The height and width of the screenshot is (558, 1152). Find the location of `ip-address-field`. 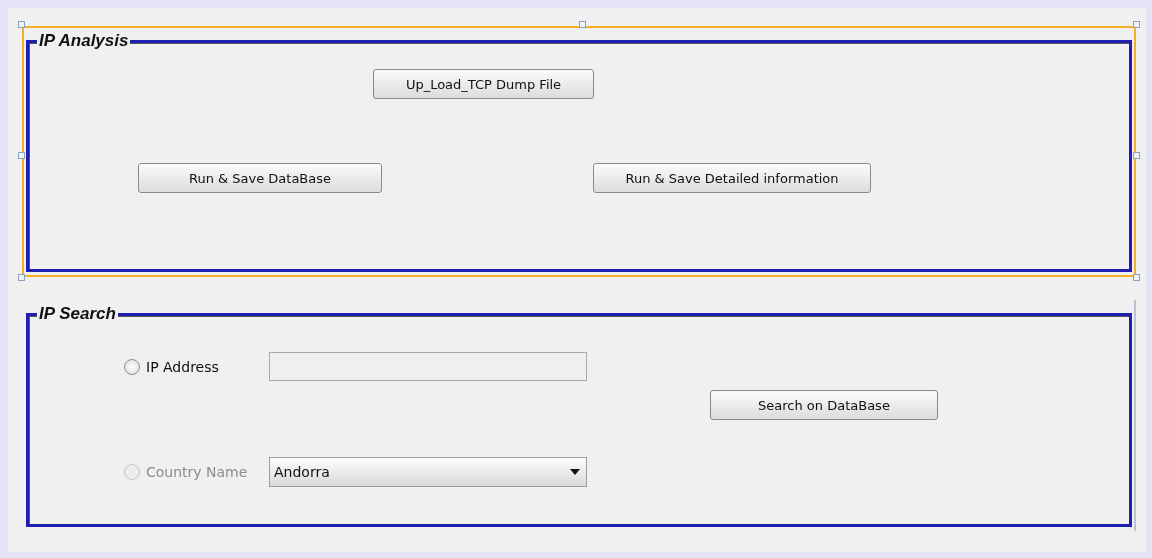

ip-address-field is located at coordinates (428, 366).